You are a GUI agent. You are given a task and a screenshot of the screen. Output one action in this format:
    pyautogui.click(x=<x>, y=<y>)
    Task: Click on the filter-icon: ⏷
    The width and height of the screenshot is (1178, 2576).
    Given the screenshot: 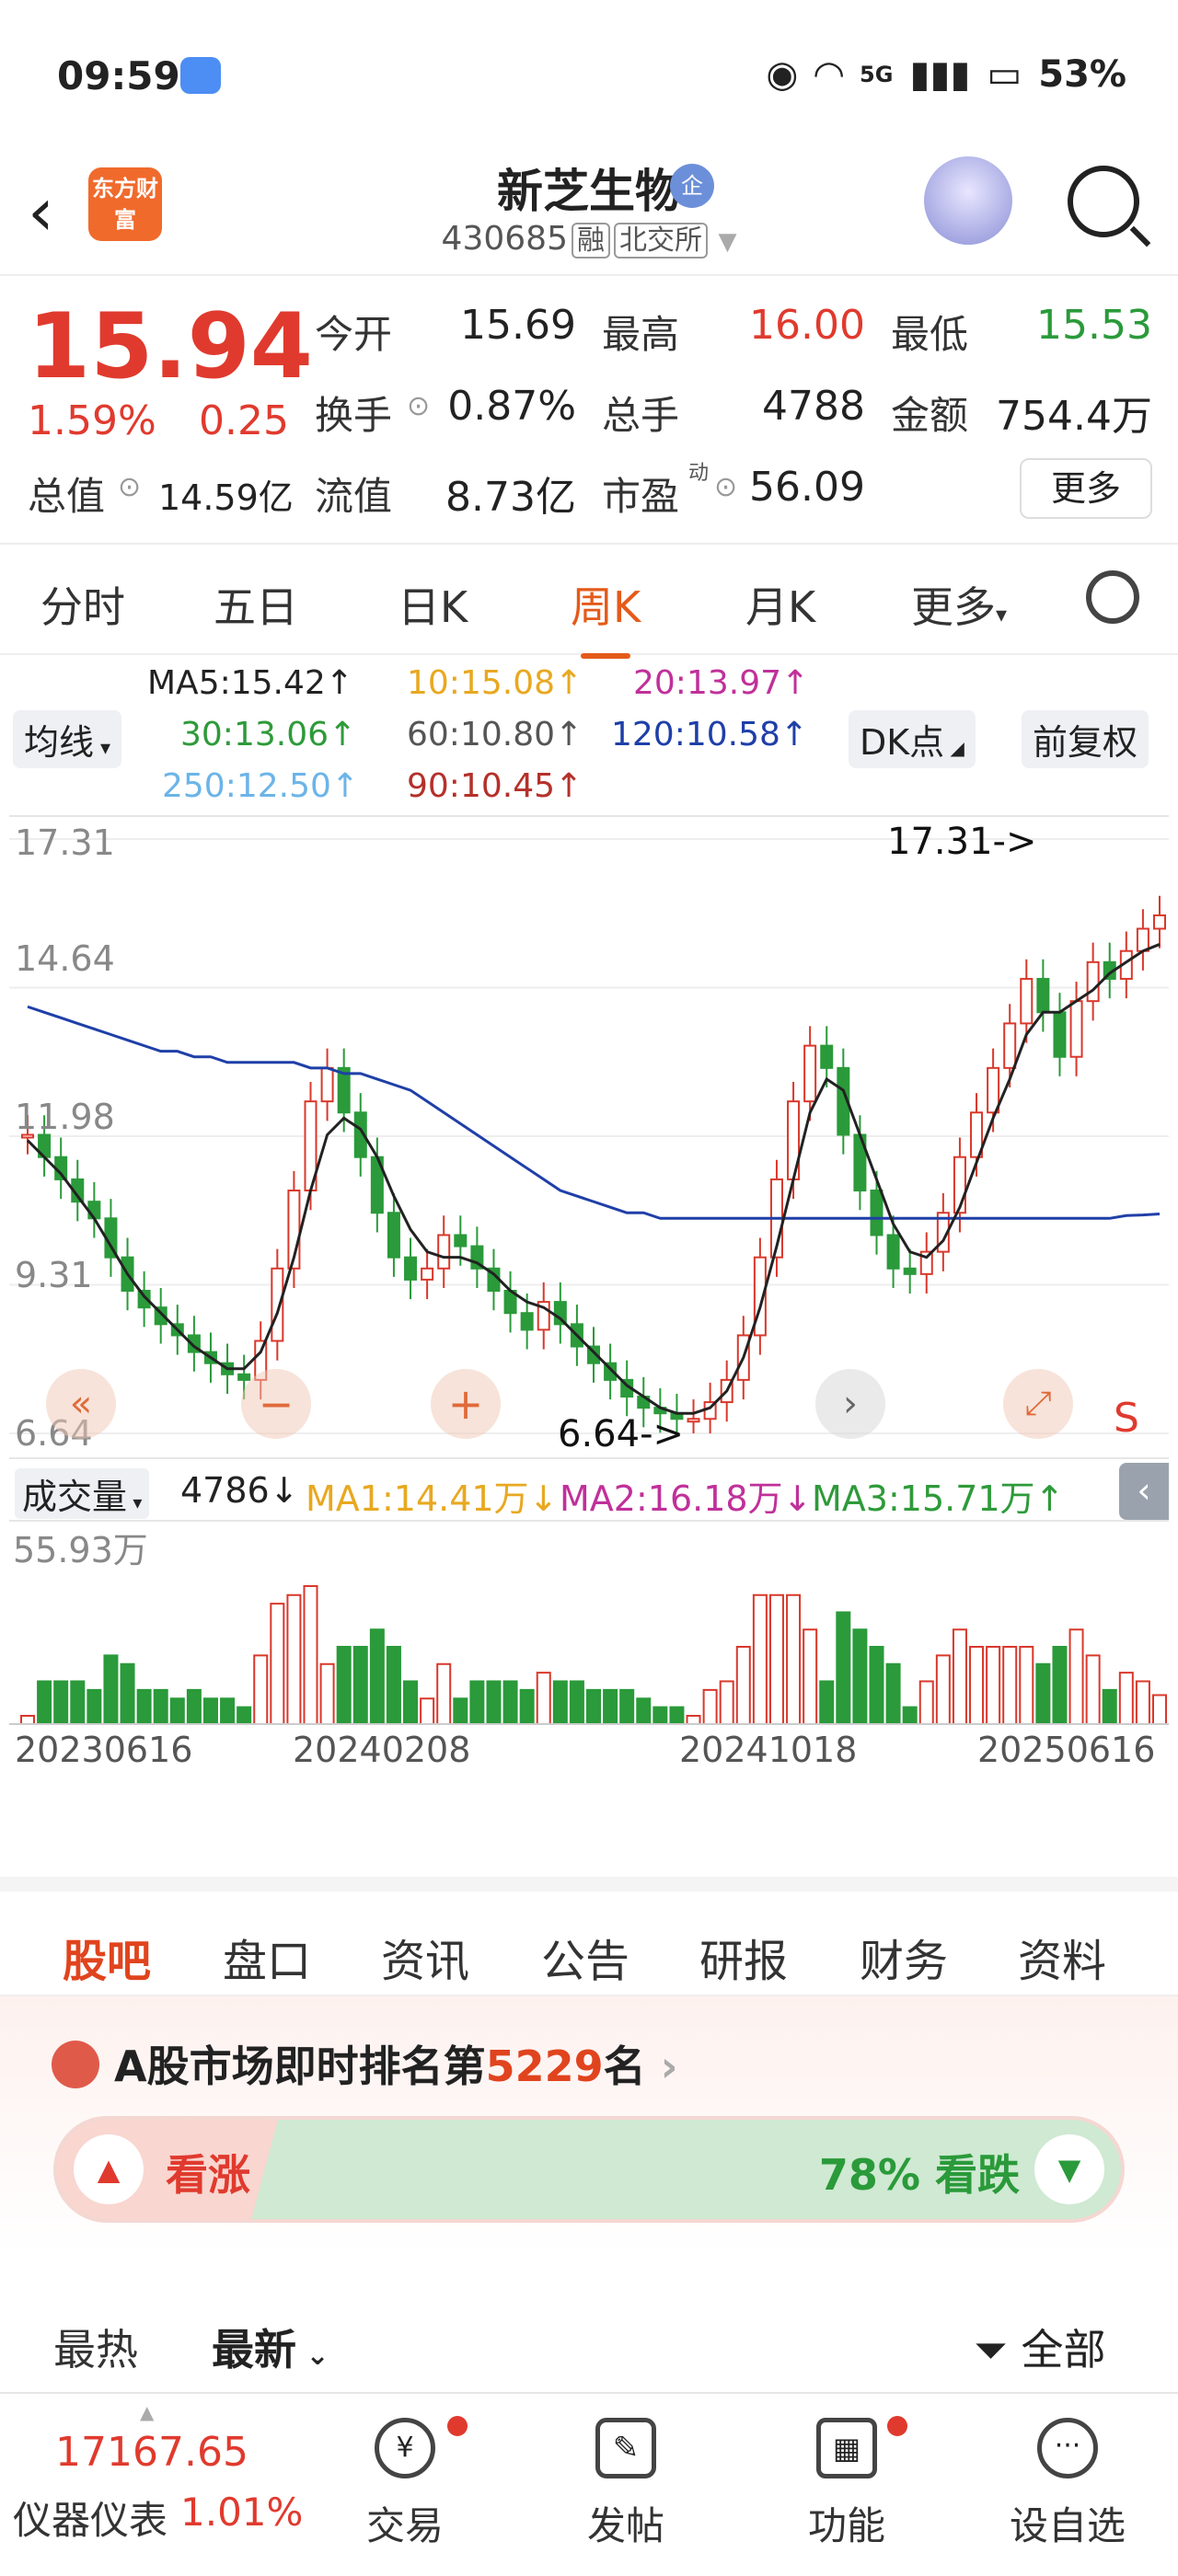 What is the action you would take?
    pyautogui.click(x=991, y=2350)
    